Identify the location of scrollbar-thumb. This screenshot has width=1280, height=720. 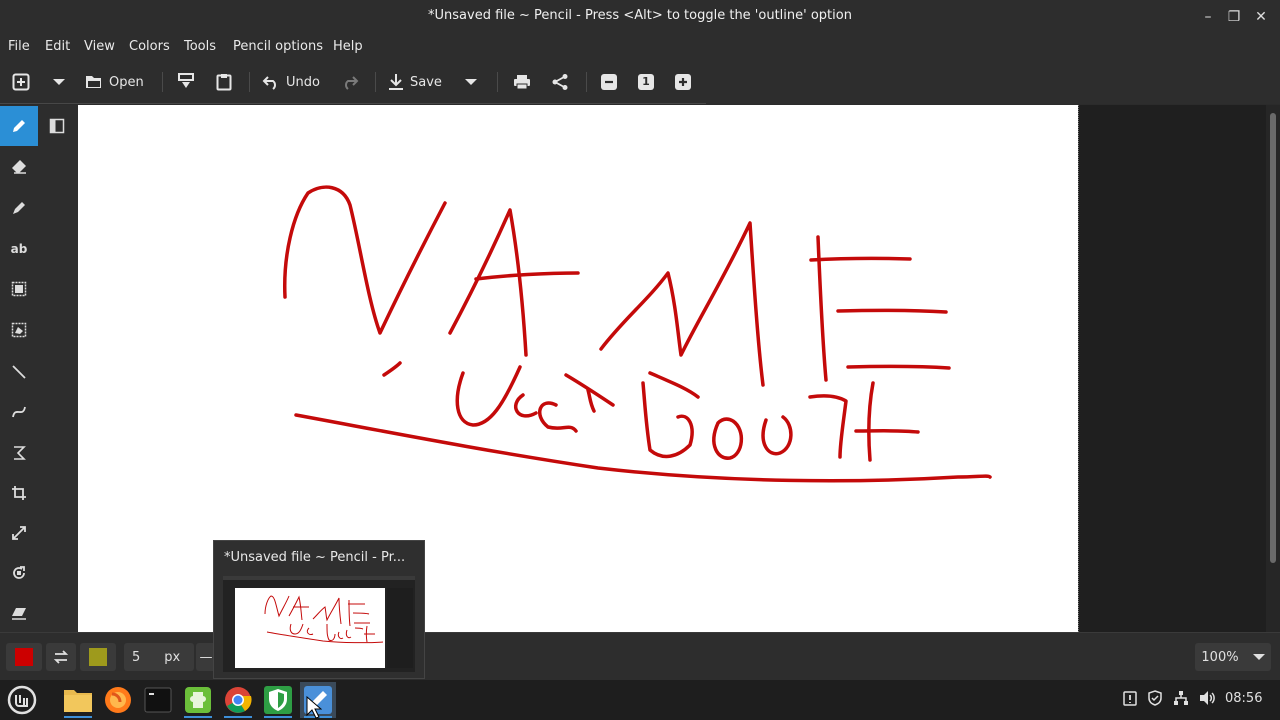
(1273, 338).